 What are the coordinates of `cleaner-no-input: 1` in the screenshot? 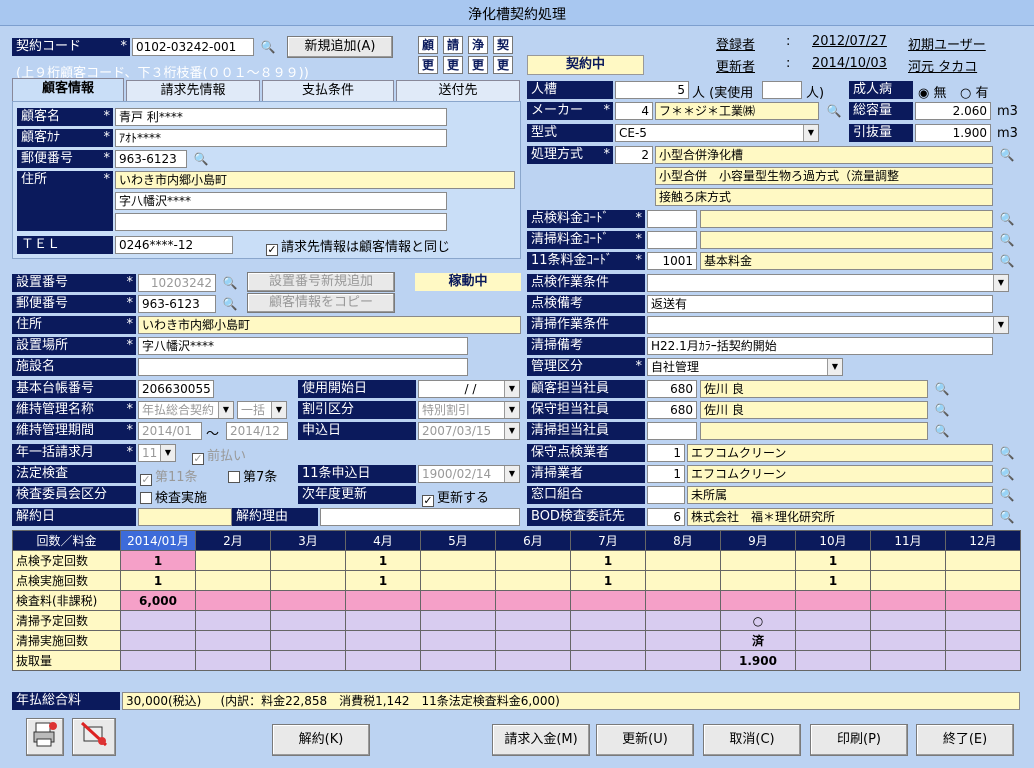 It's located at (666, 474).